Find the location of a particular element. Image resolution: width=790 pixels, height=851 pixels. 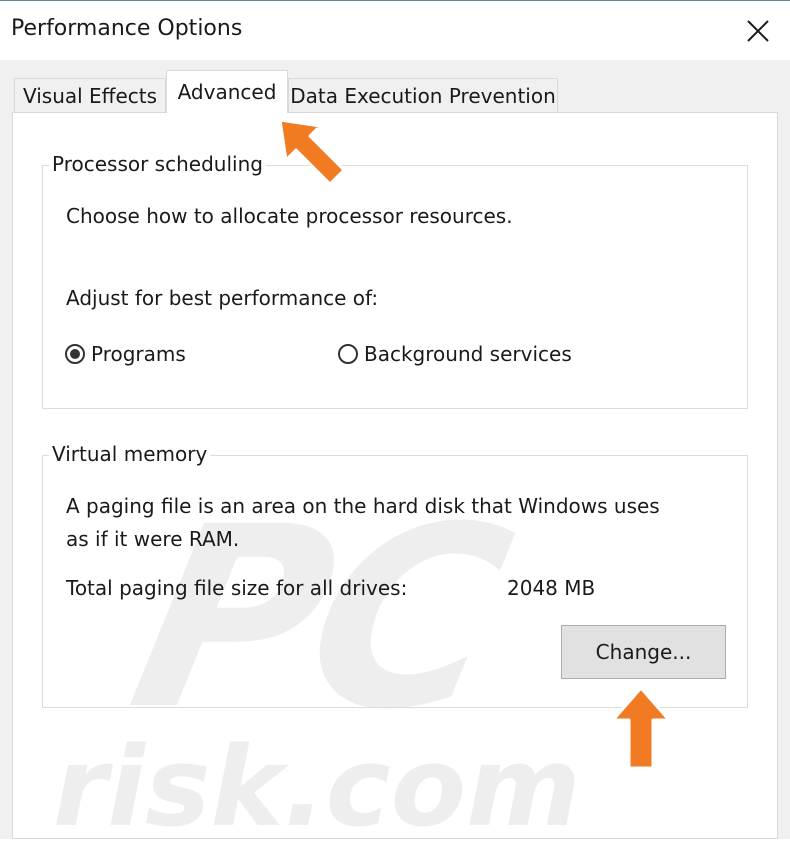

tab-label: Advanced is located at coordinates (227, 92).